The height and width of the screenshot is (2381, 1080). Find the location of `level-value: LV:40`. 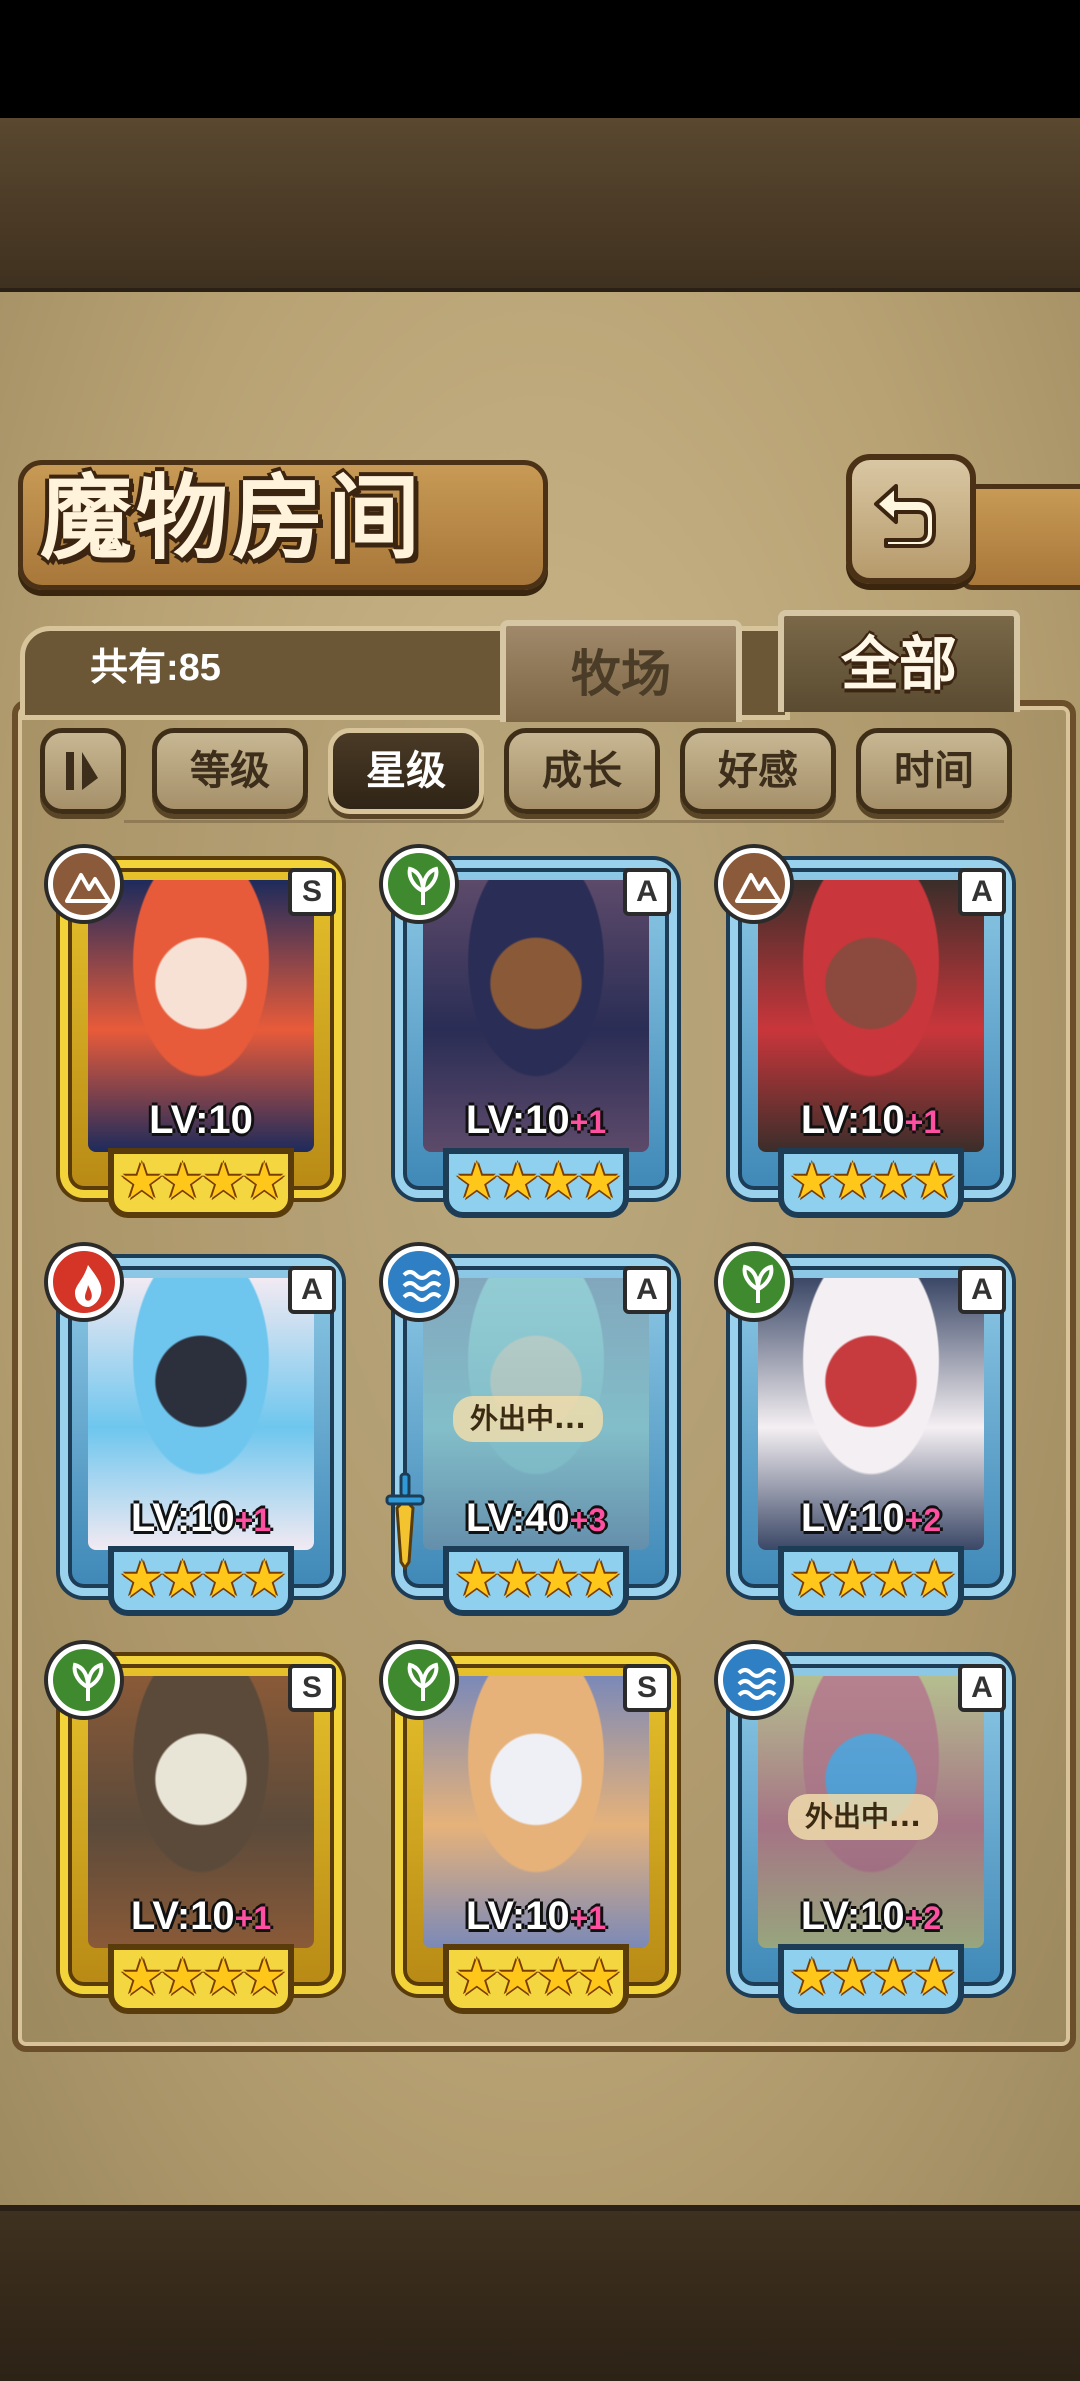

level-value: LV:40 is located at coordinates (517, 1518).